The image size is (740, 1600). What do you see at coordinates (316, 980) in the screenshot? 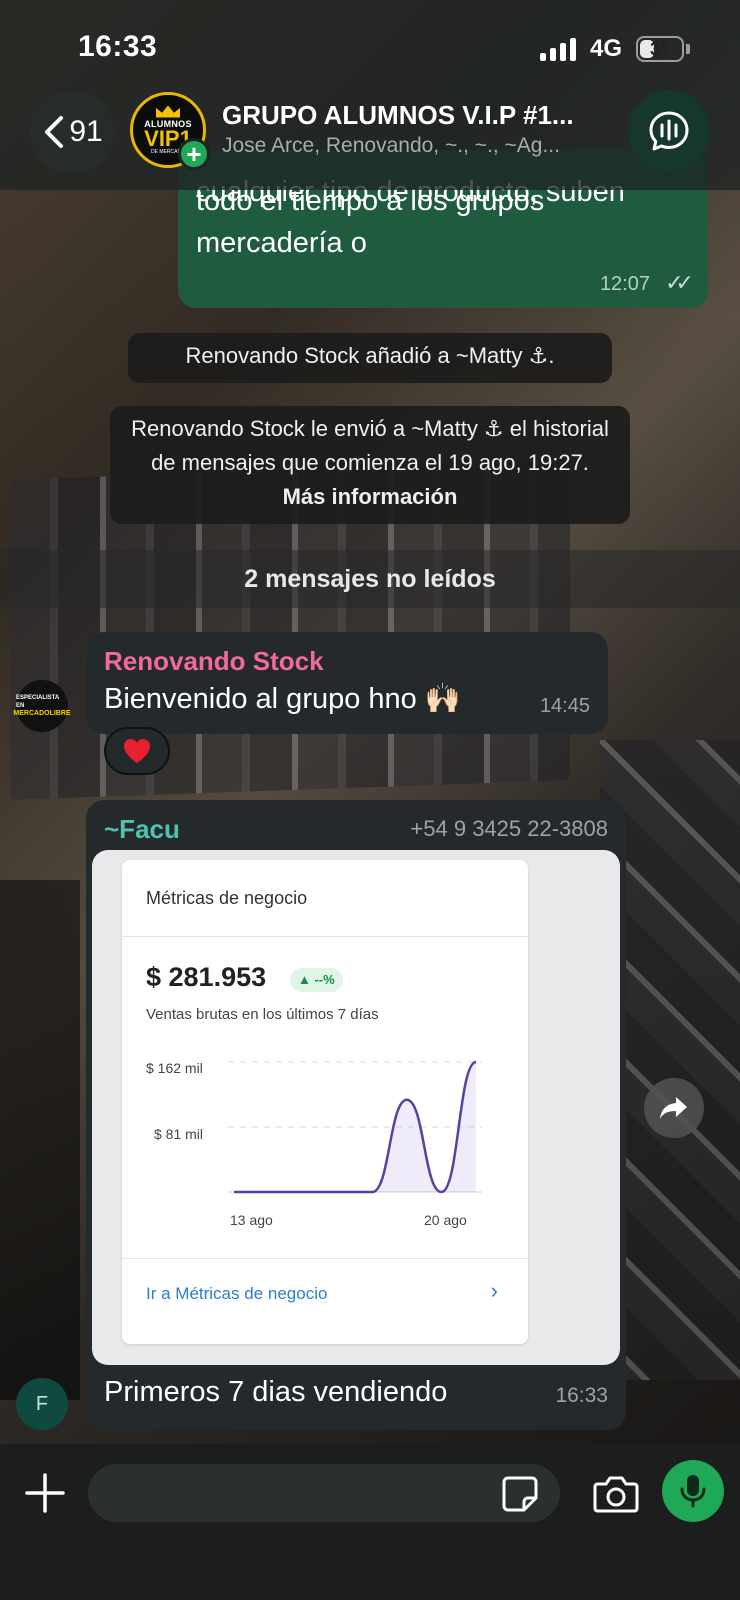
I see `change-badge: ▲ --%` at bounding box center [316, 980].